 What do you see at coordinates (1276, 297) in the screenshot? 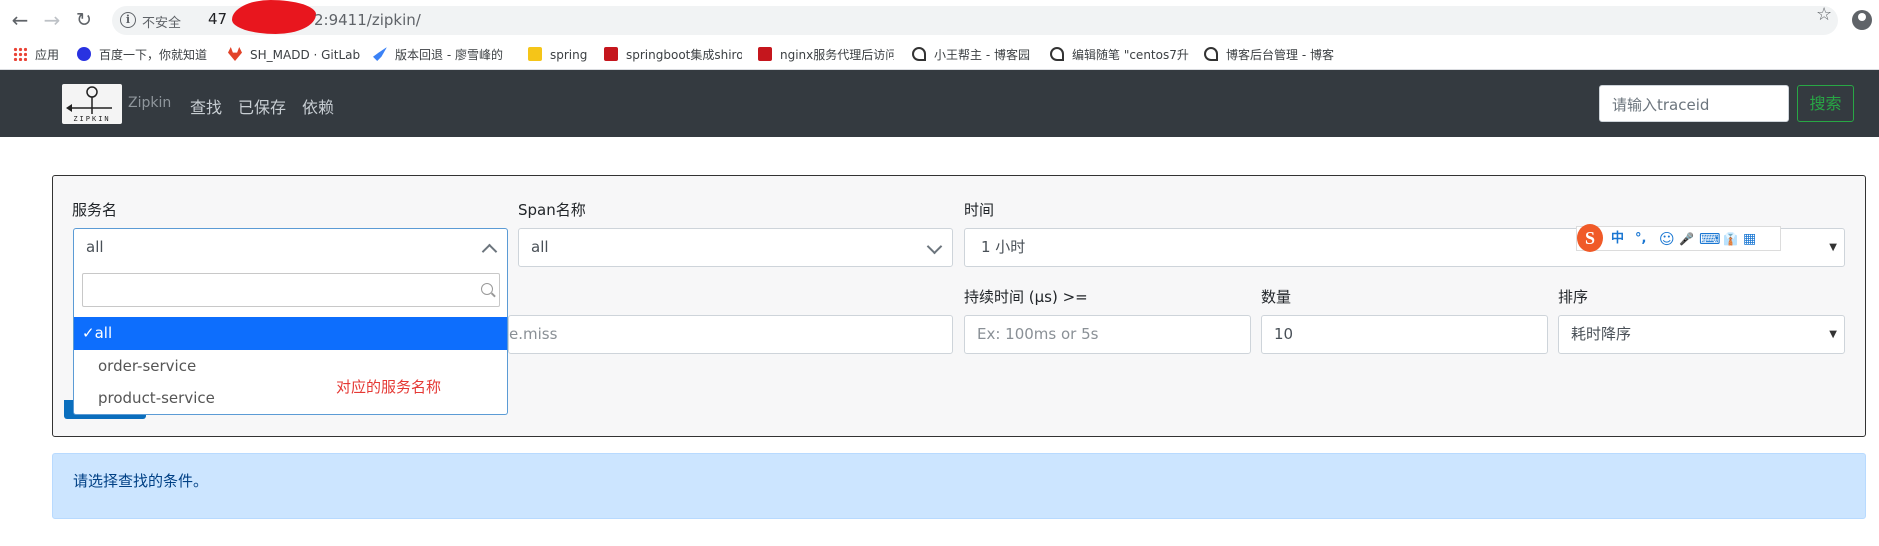
I see `limit-label: 数量` at bounding box center [1276, 297].